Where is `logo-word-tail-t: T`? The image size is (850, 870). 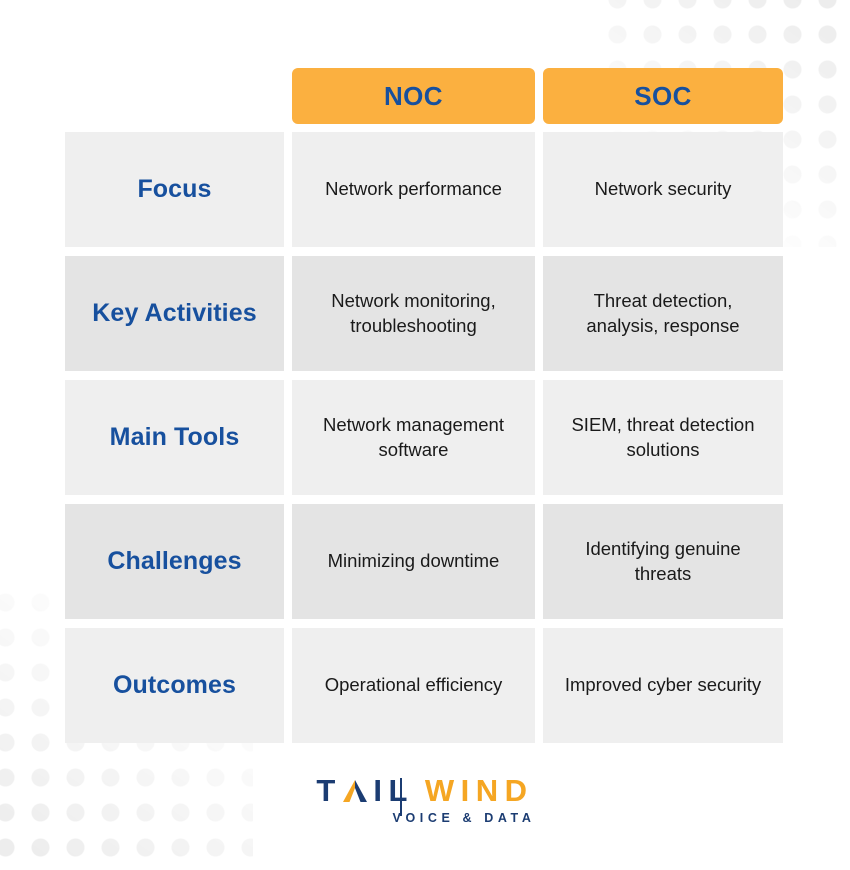
logo-word-tail-t: T is located at coordinates (329, 790).